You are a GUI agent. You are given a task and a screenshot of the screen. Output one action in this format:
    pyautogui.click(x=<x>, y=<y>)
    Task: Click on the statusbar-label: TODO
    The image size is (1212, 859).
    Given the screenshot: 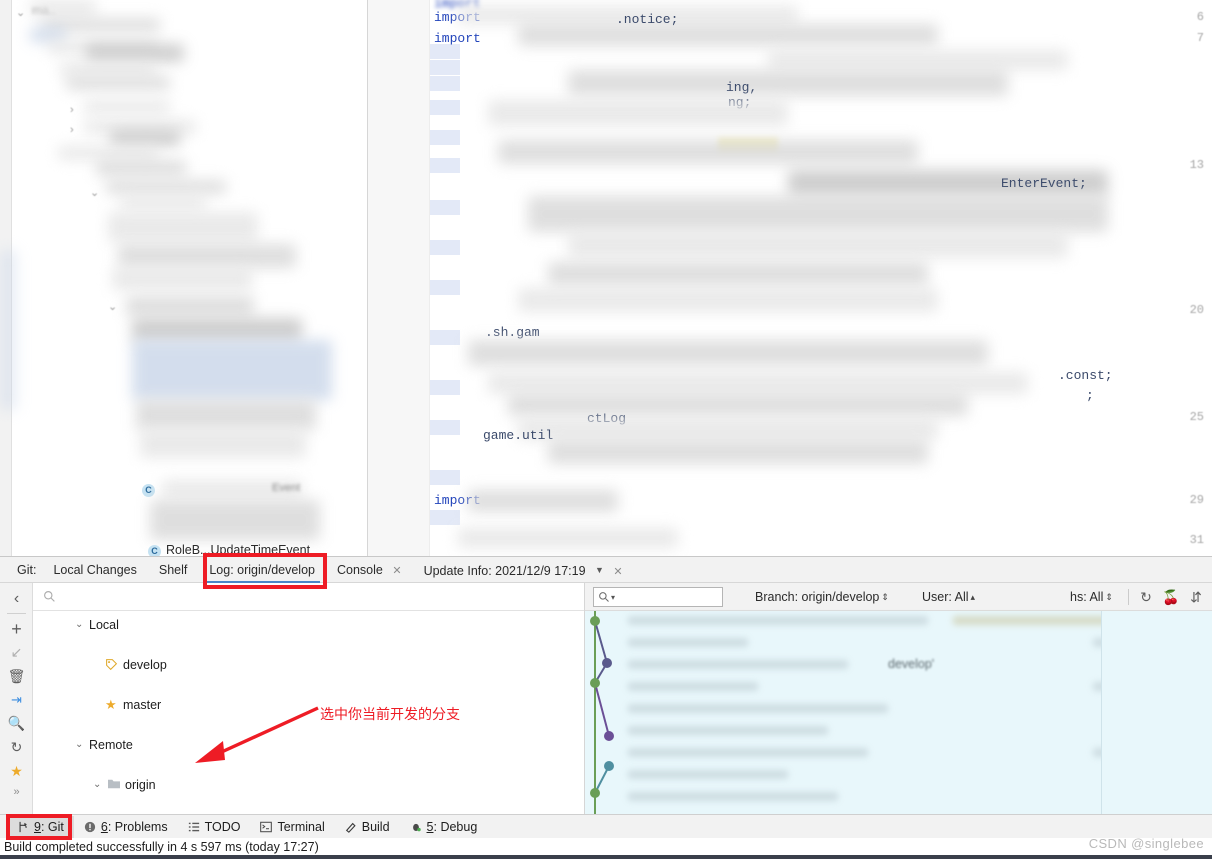 What is the action you would take?
    pyautogui.click(x=222, y=826)
    